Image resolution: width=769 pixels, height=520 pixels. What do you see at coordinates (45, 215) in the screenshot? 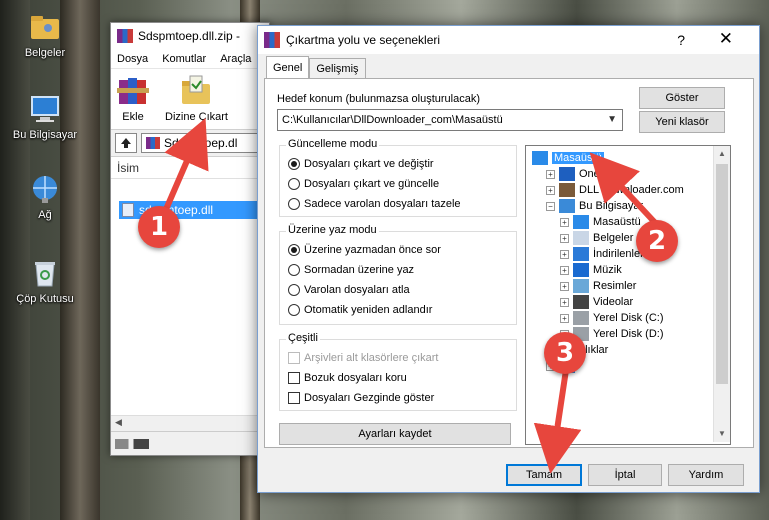
I see `desktop-icon-label: Ağ` at bounding box center [45, 215].